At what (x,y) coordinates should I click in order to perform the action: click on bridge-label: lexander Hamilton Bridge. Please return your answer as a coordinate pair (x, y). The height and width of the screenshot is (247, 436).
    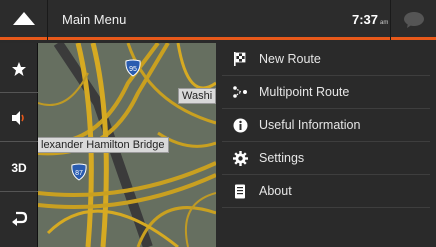
    Looking at the image, I should click on (103, 145).